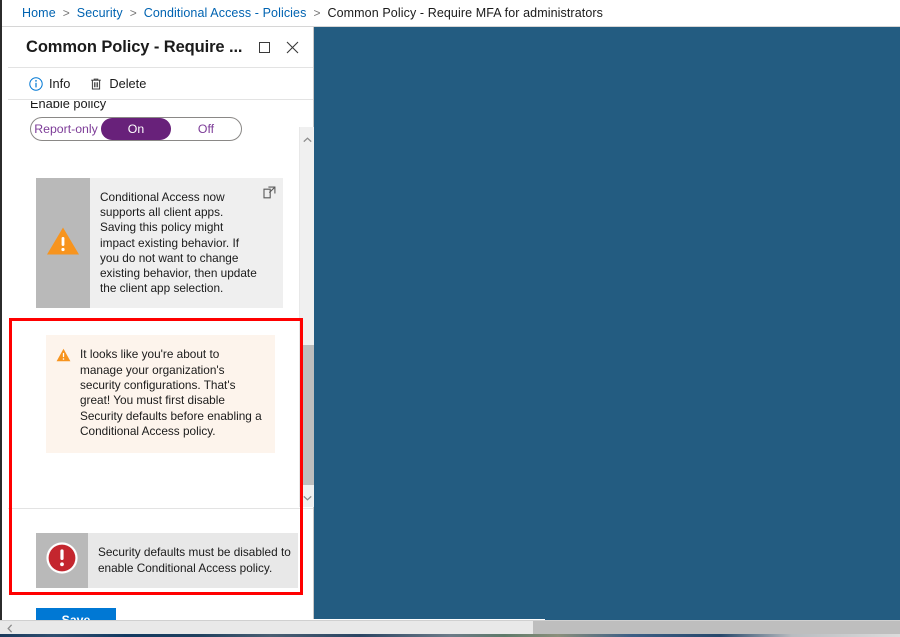 The width and height of the screenshot is (900, 637). I want to click on external-link-icon, so click(269, 192).